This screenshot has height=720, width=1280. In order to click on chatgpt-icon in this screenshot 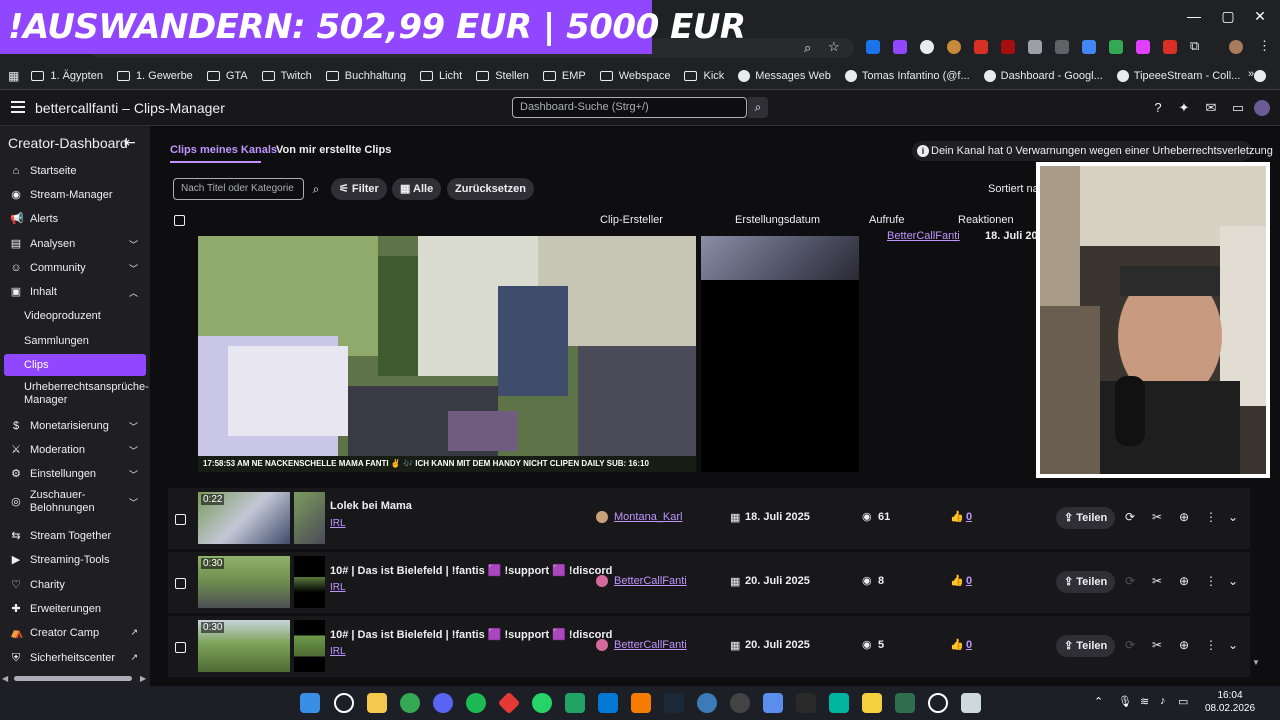, I will do `click(938, 703)`.